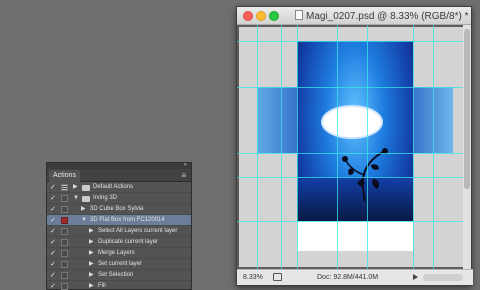 The height and width of the screenshot is (290, 480). What do you see at coordinates (253, 277) in the screenshot?
I see `zoom-readout: 8.33%` at bounding box center [253, 277].